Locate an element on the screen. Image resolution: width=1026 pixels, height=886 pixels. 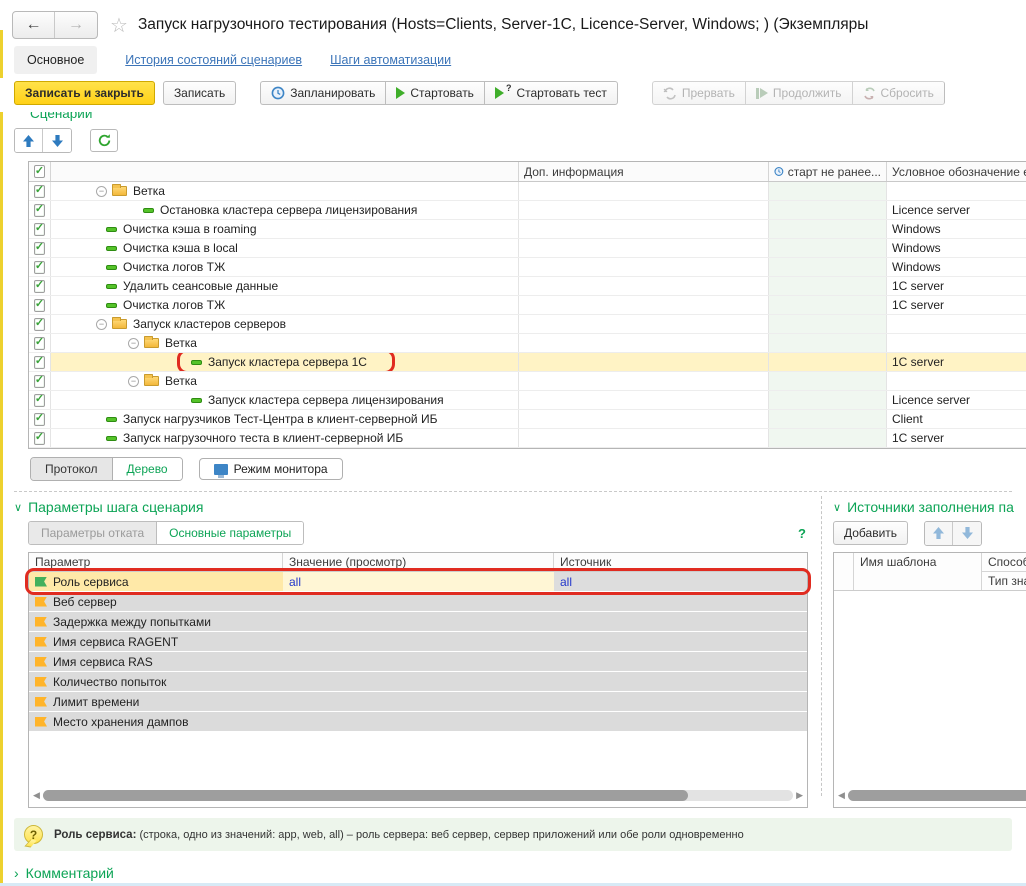
reset-button: Сбросить is located at coordinates (898, 93).